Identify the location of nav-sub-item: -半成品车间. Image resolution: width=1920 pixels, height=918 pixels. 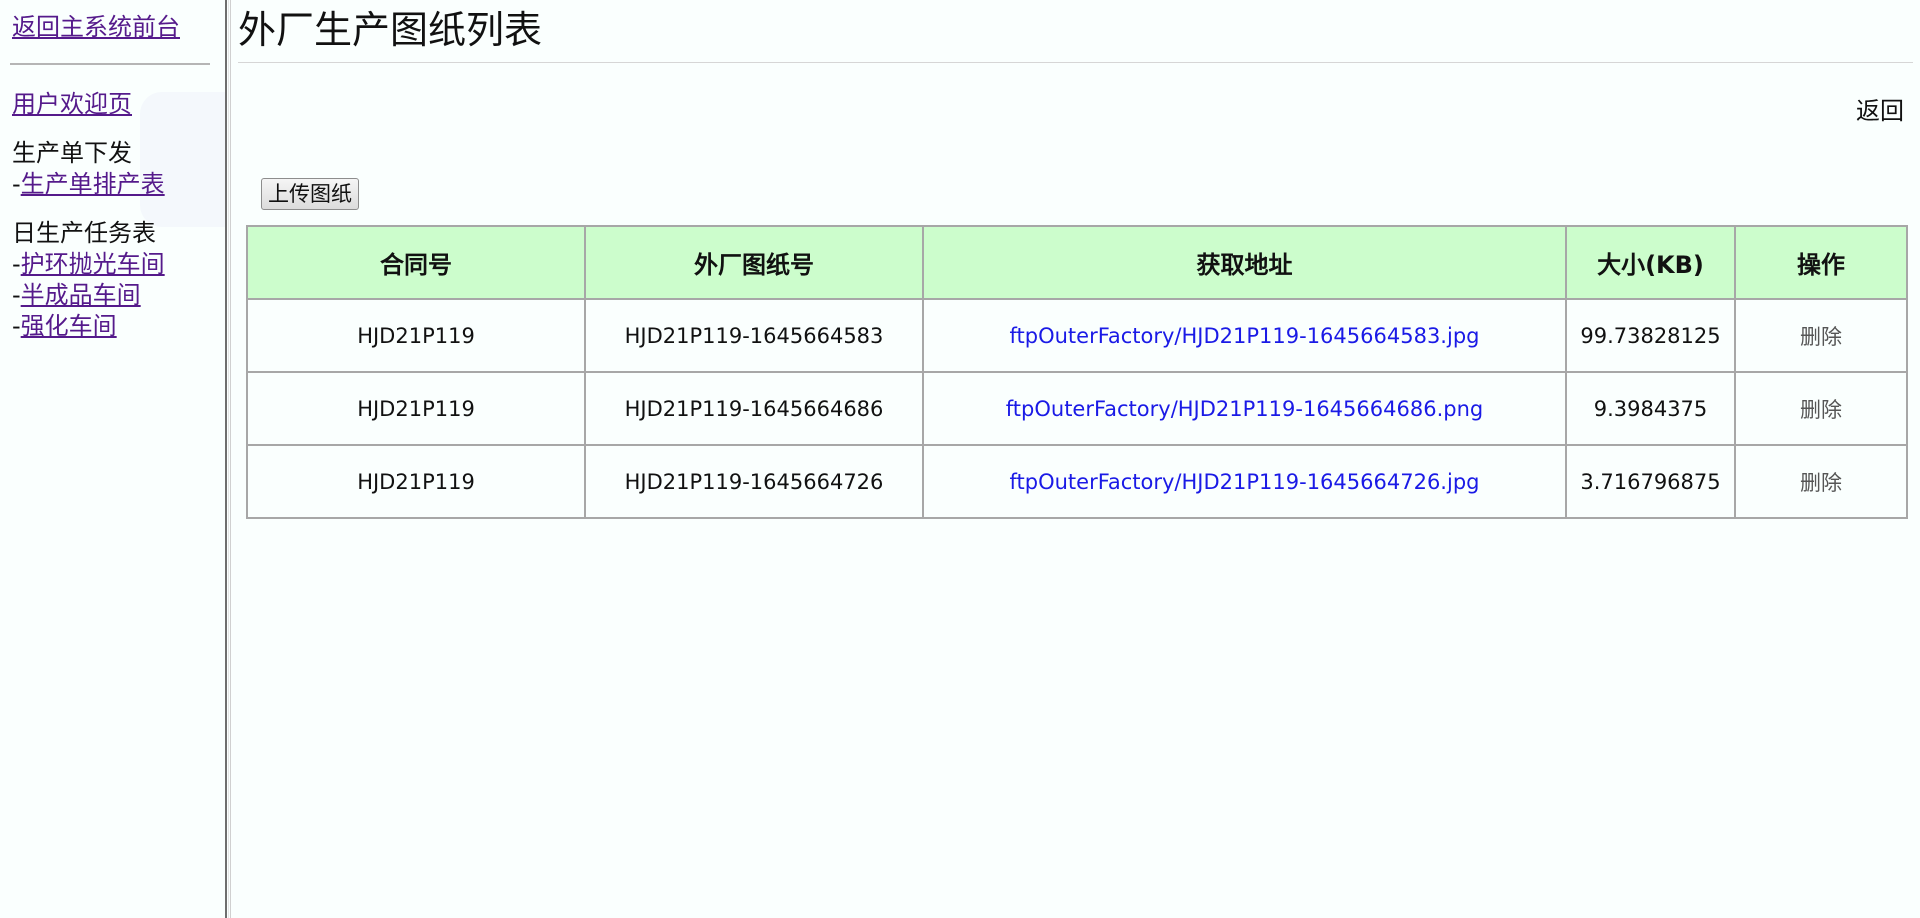
(112, 295).